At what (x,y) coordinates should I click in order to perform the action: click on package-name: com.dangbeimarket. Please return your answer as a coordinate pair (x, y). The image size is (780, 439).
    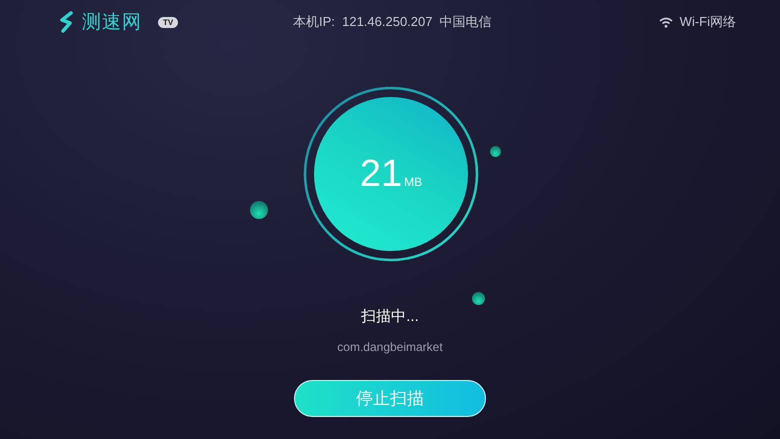
    Looking at the image, I should click on (390, 347).